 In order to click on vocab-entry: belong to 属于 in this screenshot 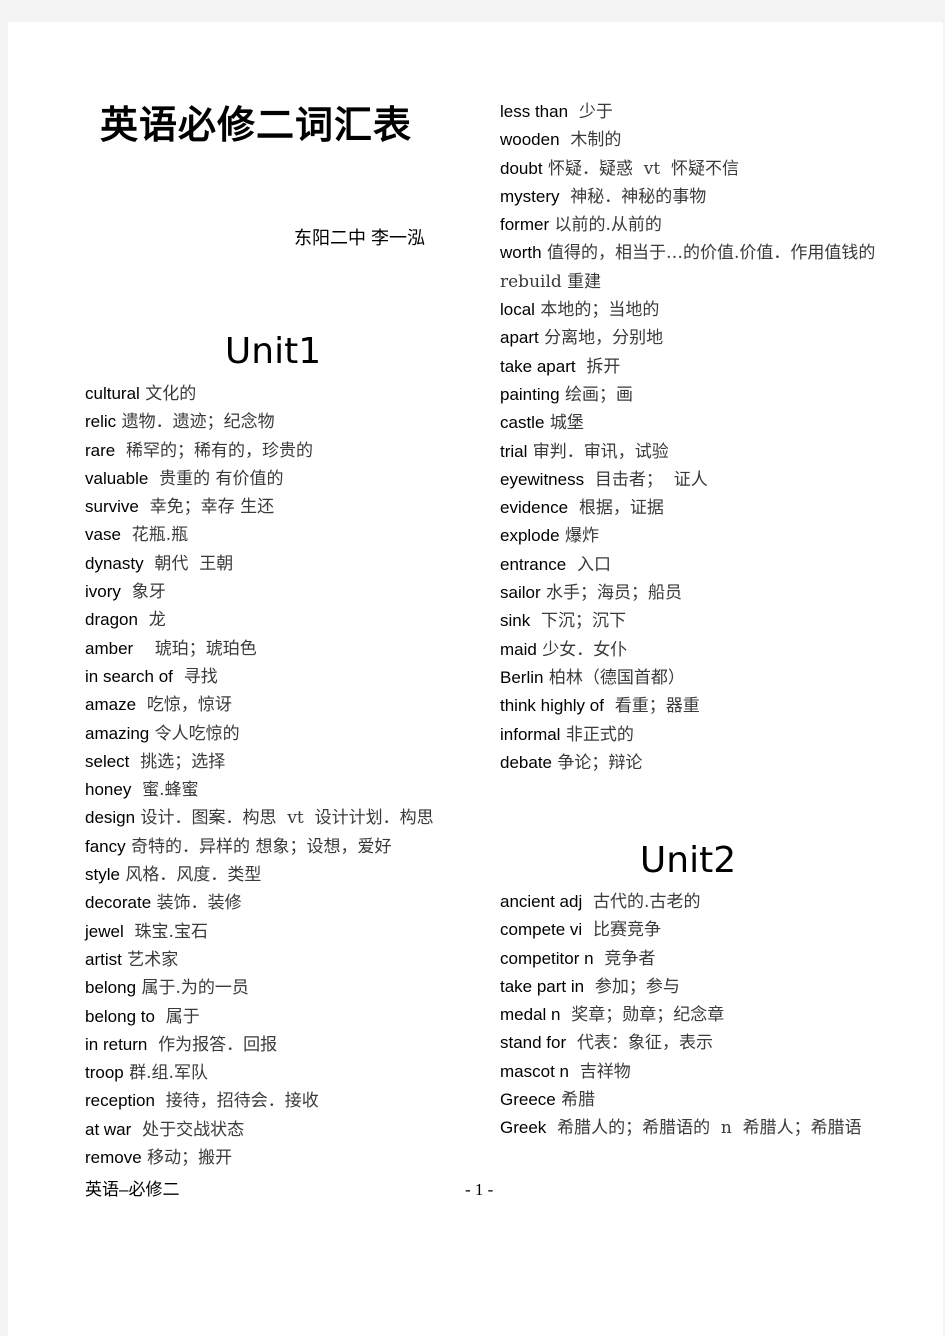, I will do `click(275, 1017)`.